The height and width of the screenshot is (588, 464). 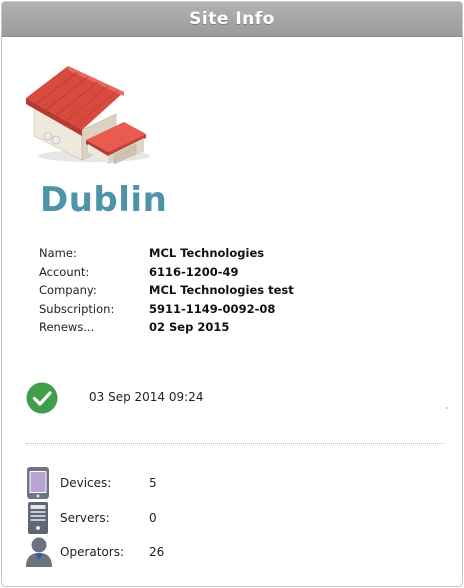 I want to click on site-name: Dublin, so click(x=104, y=200).